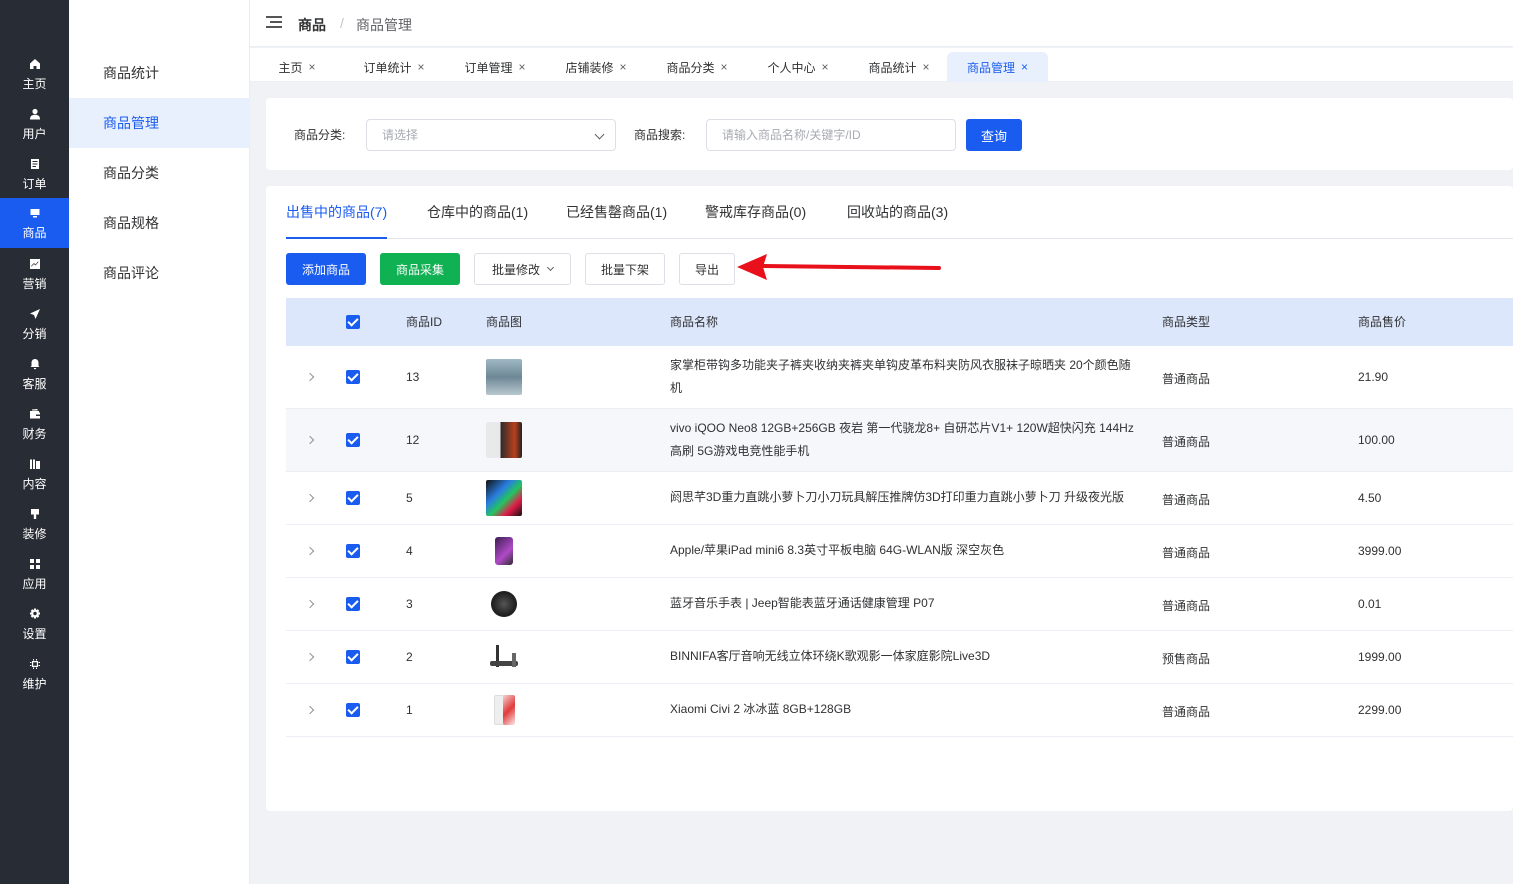  Describe the element at coordinates (755, 212) in the screenshot. I see `tab-low-stock: 警戒库存商品(0)` at that location.